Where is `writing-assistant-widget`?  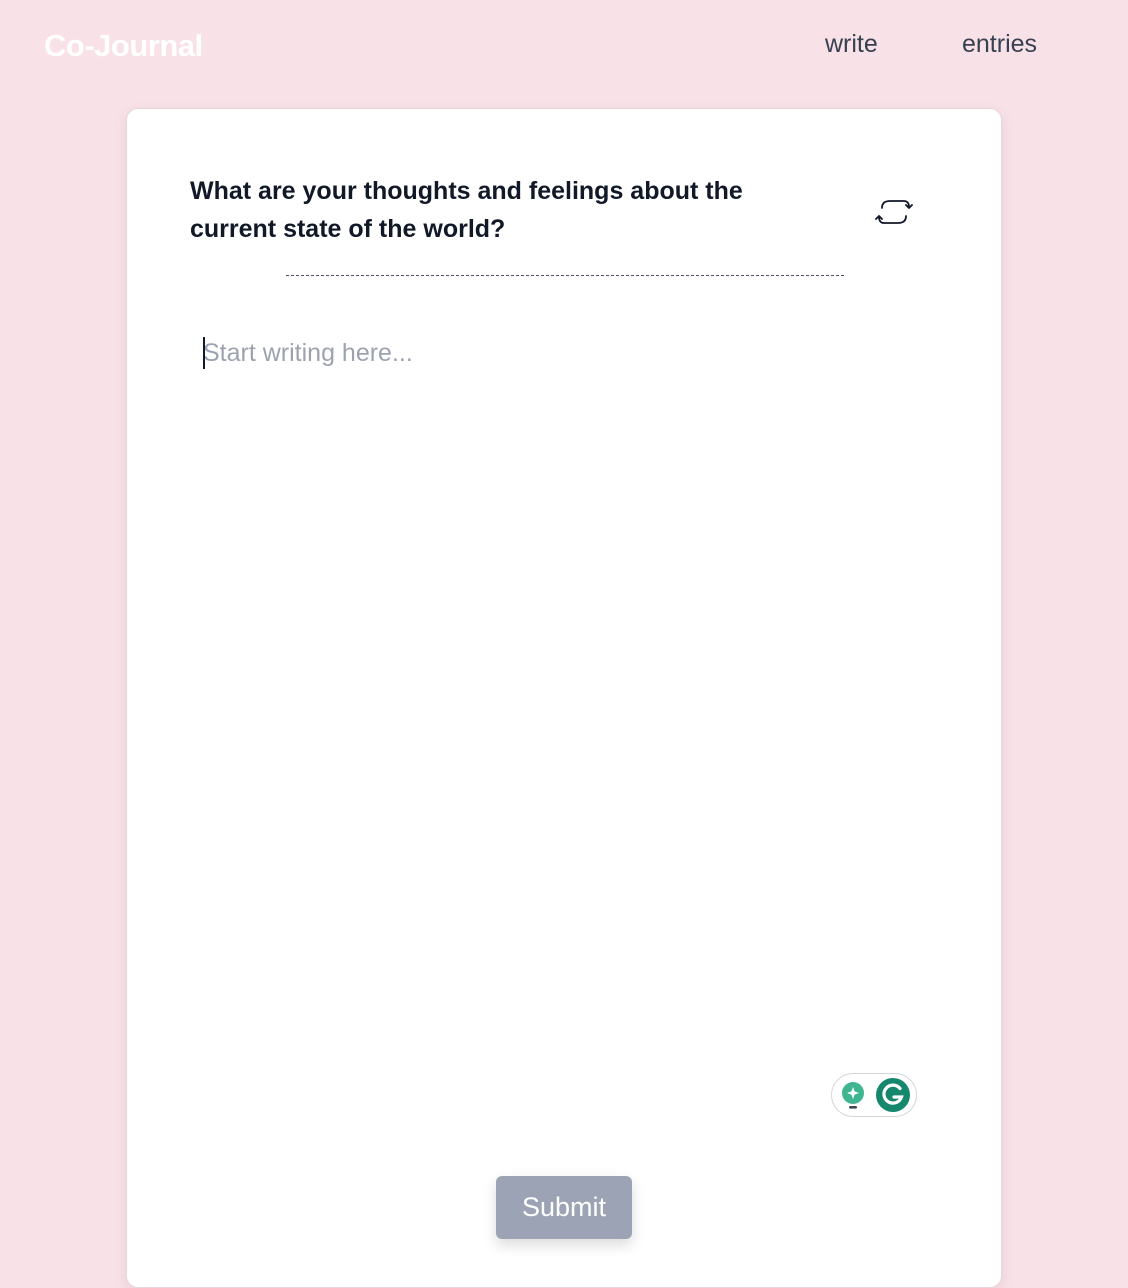
writing-assistant-widget is located at coordinates (874, 1095).